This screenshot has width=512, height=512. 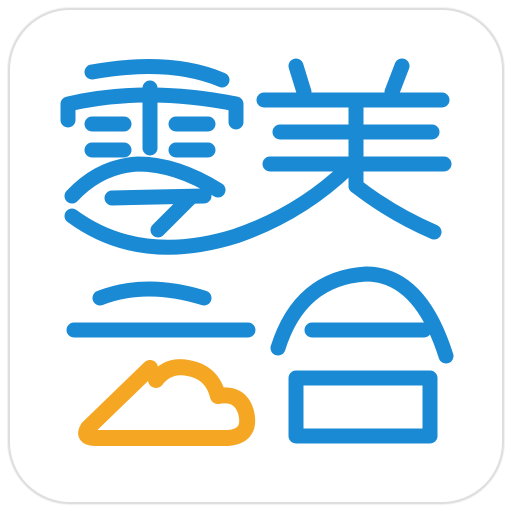 What do you see at coordinates (362, 355) in the screenshot?
I see `char-he` at bounding box center [362, 355].